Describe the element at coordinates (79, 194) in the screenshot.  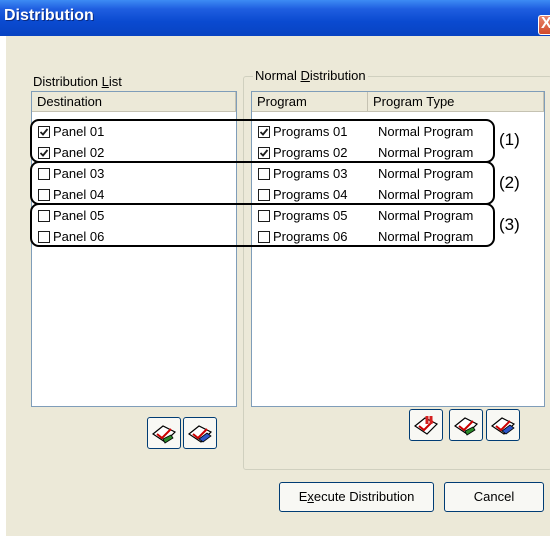
I see `destination-label: Panel 04` at that location.